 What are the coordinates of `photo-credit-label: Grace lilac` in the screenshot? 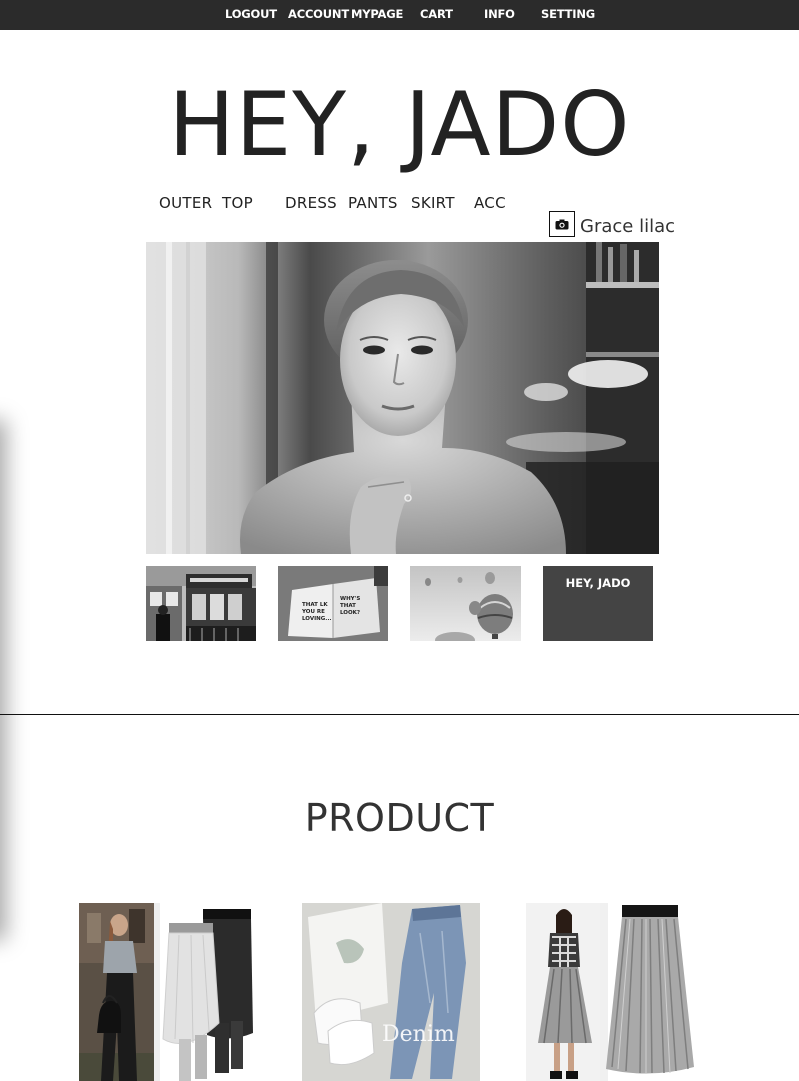 It's located at (627, 226).